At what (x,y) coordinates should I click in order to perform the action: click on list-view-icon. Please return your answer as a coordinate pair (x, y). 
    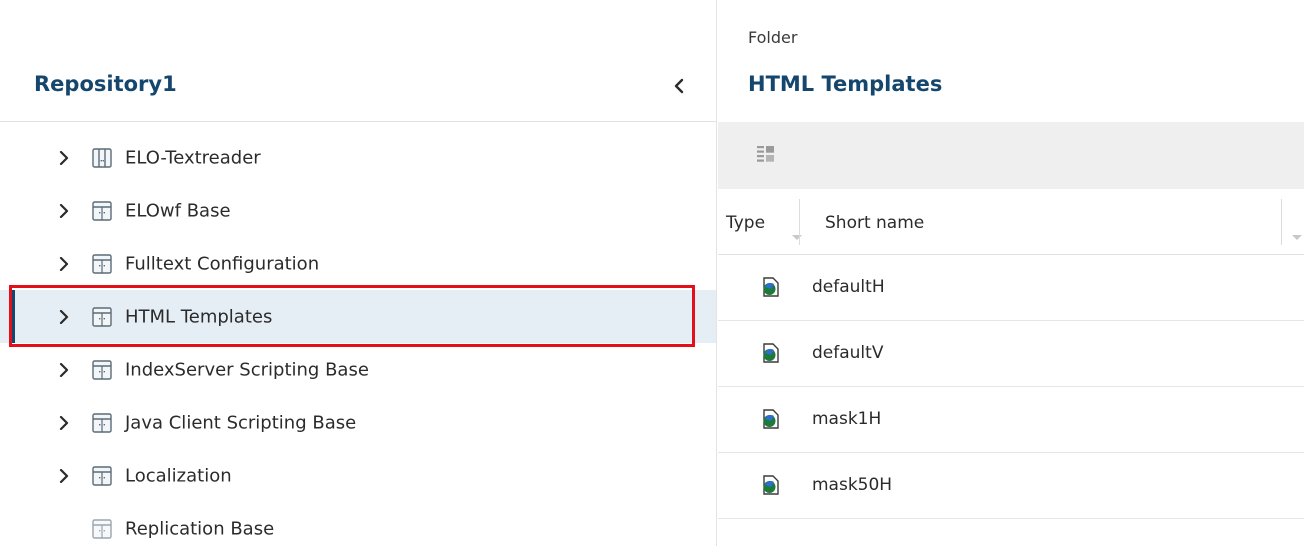
    Looking at the image, I should click on (766, 154).